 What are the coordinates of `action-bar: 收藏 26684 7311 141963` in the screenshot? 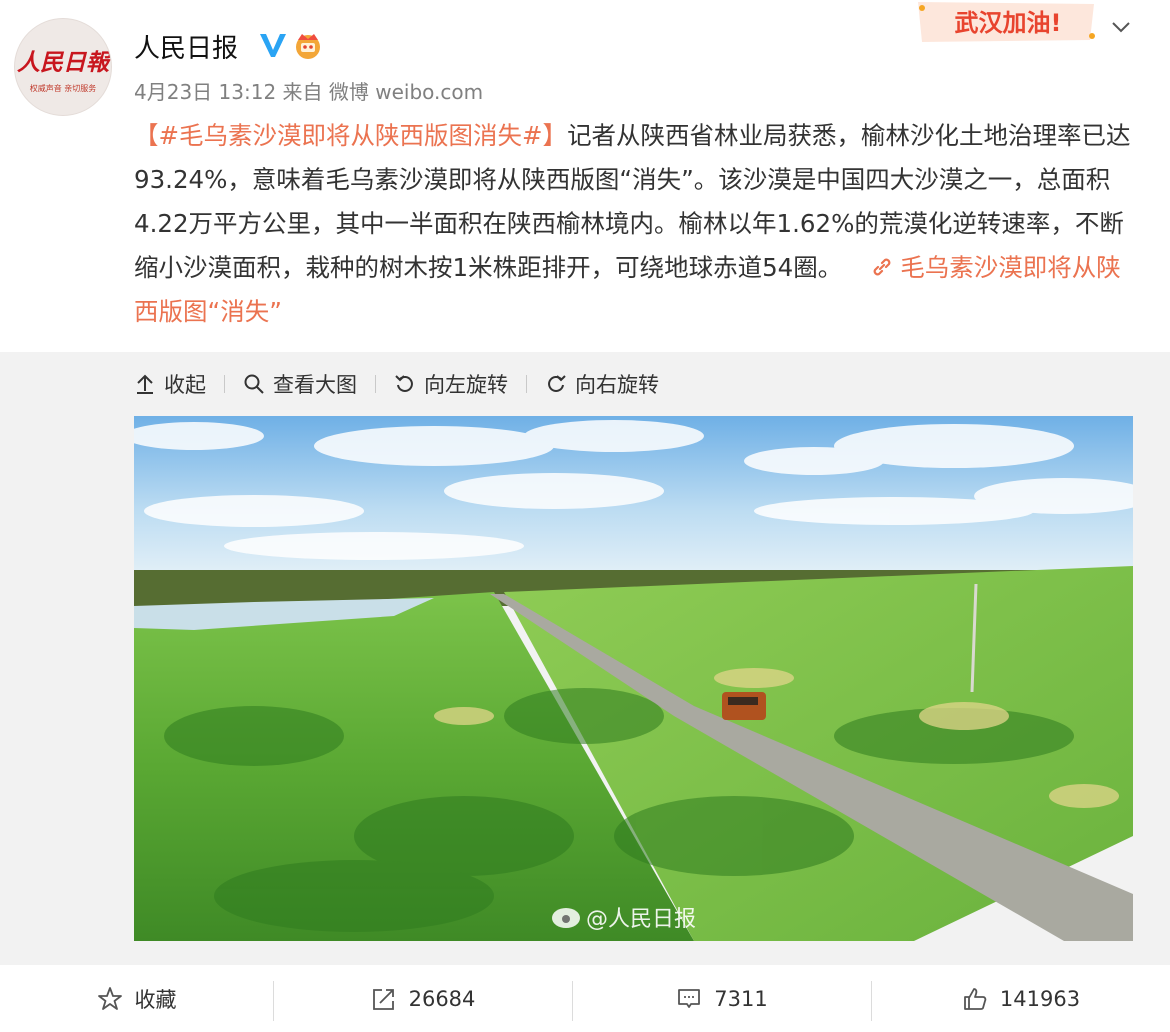 It's located at (585, 998).